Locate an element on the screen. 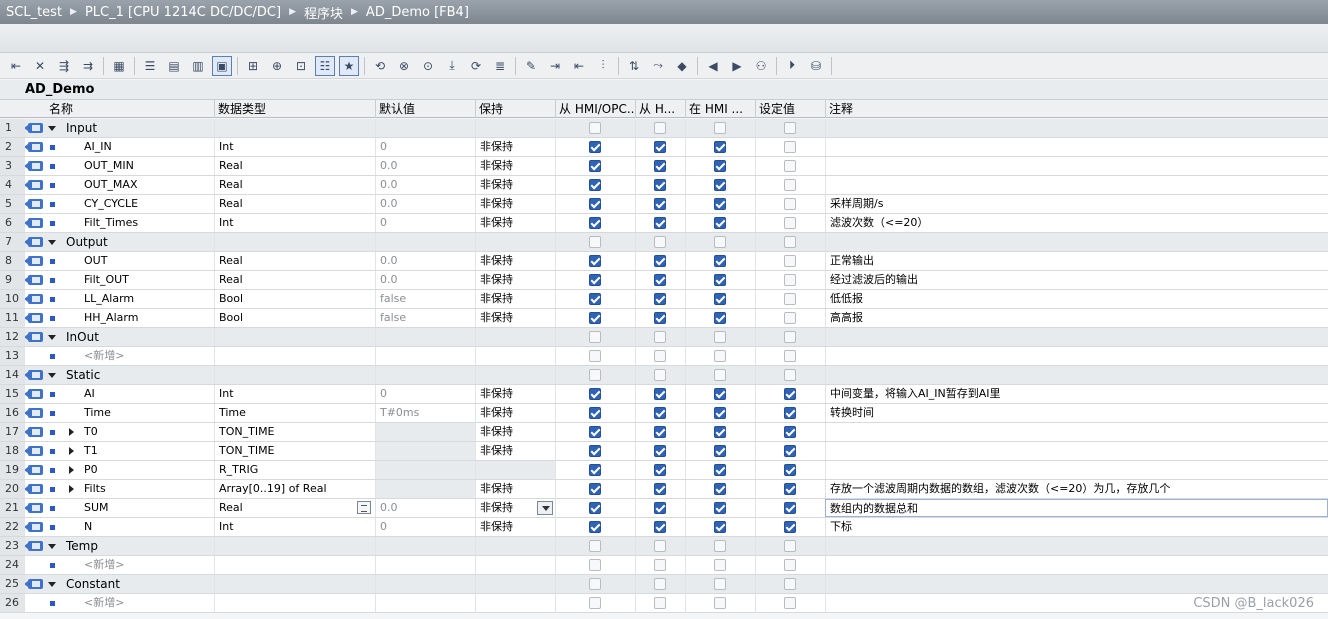  table-row: 10 LL_Alarm Bool false 非保持 低低报 is located at coordinates (664, 299).